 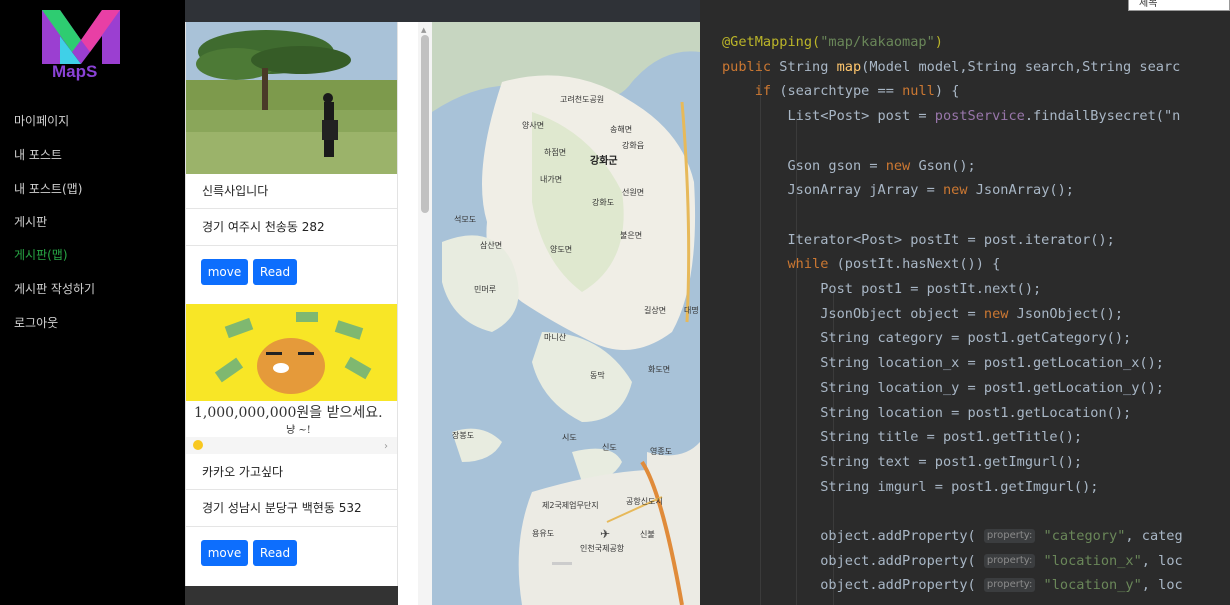 What do you see at coordinates (808, 66) in the screenshot?
I see `code-token: String` at bounding box center [808, 66].